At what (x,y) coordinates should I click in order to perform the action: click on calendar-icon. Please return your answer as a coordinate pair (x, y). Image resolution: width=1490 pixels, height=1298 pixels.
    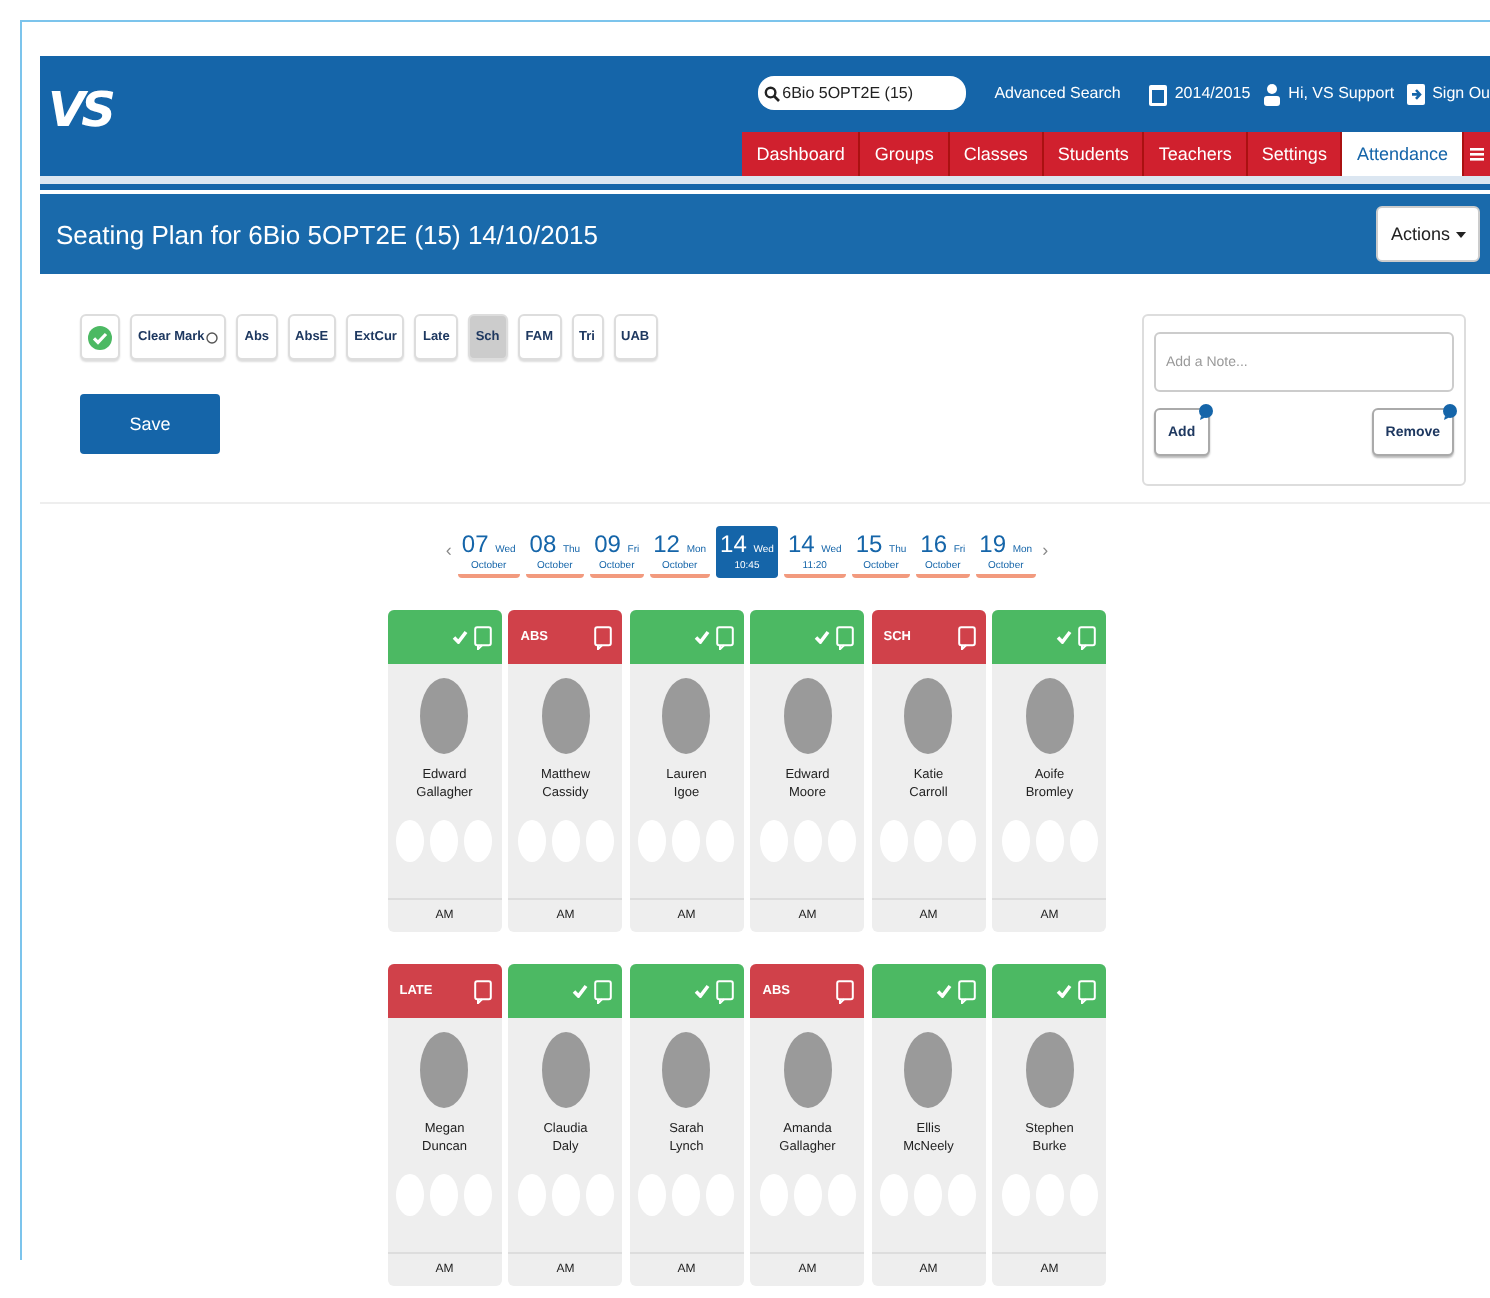
    Looking at the image, I should click on (1158, 93).